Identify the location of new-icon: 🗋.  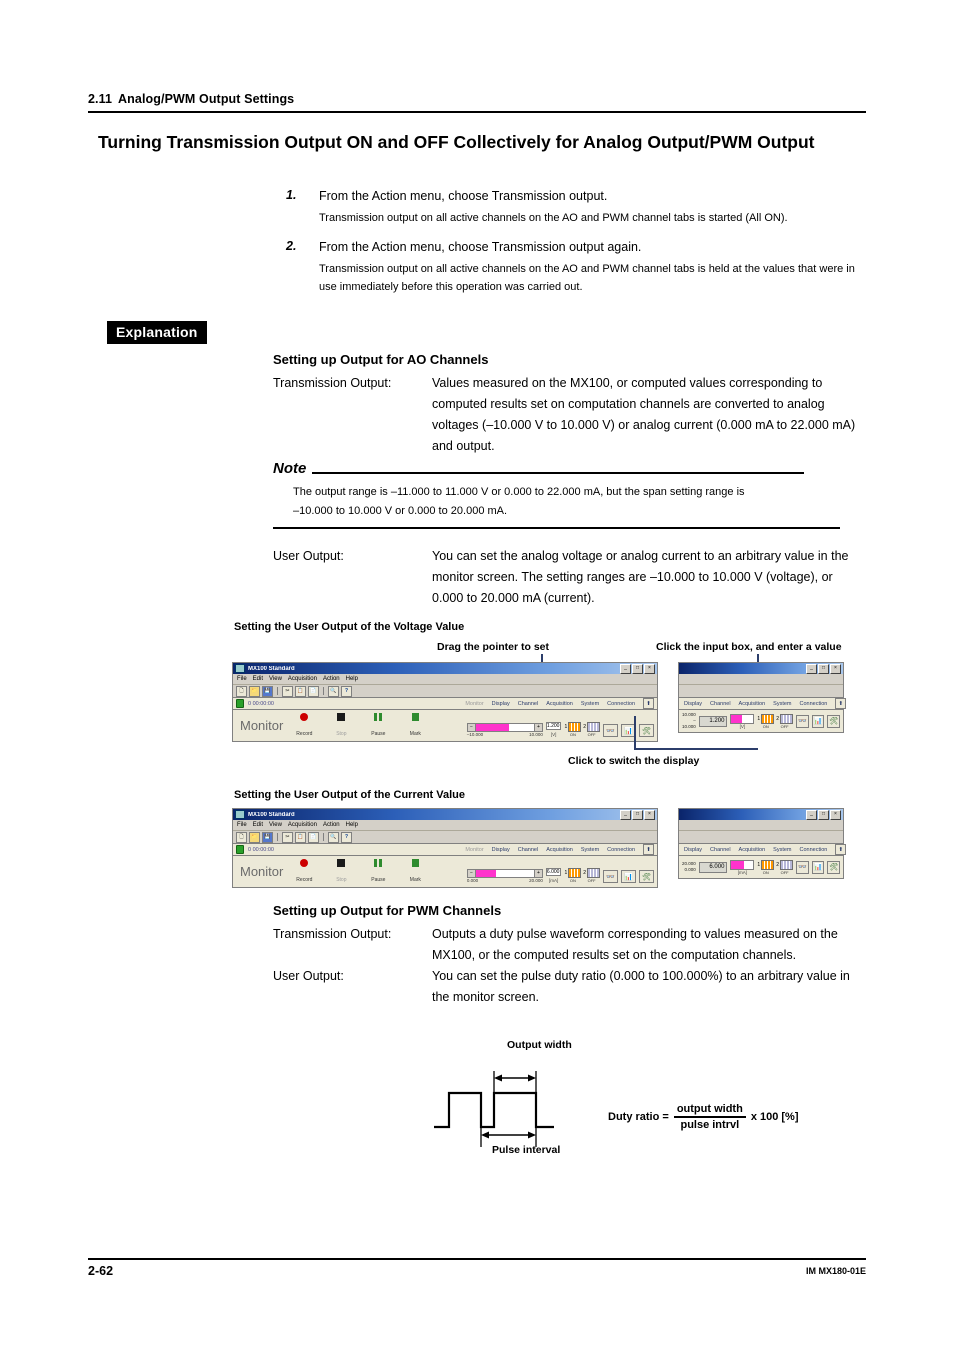
(241, 691).